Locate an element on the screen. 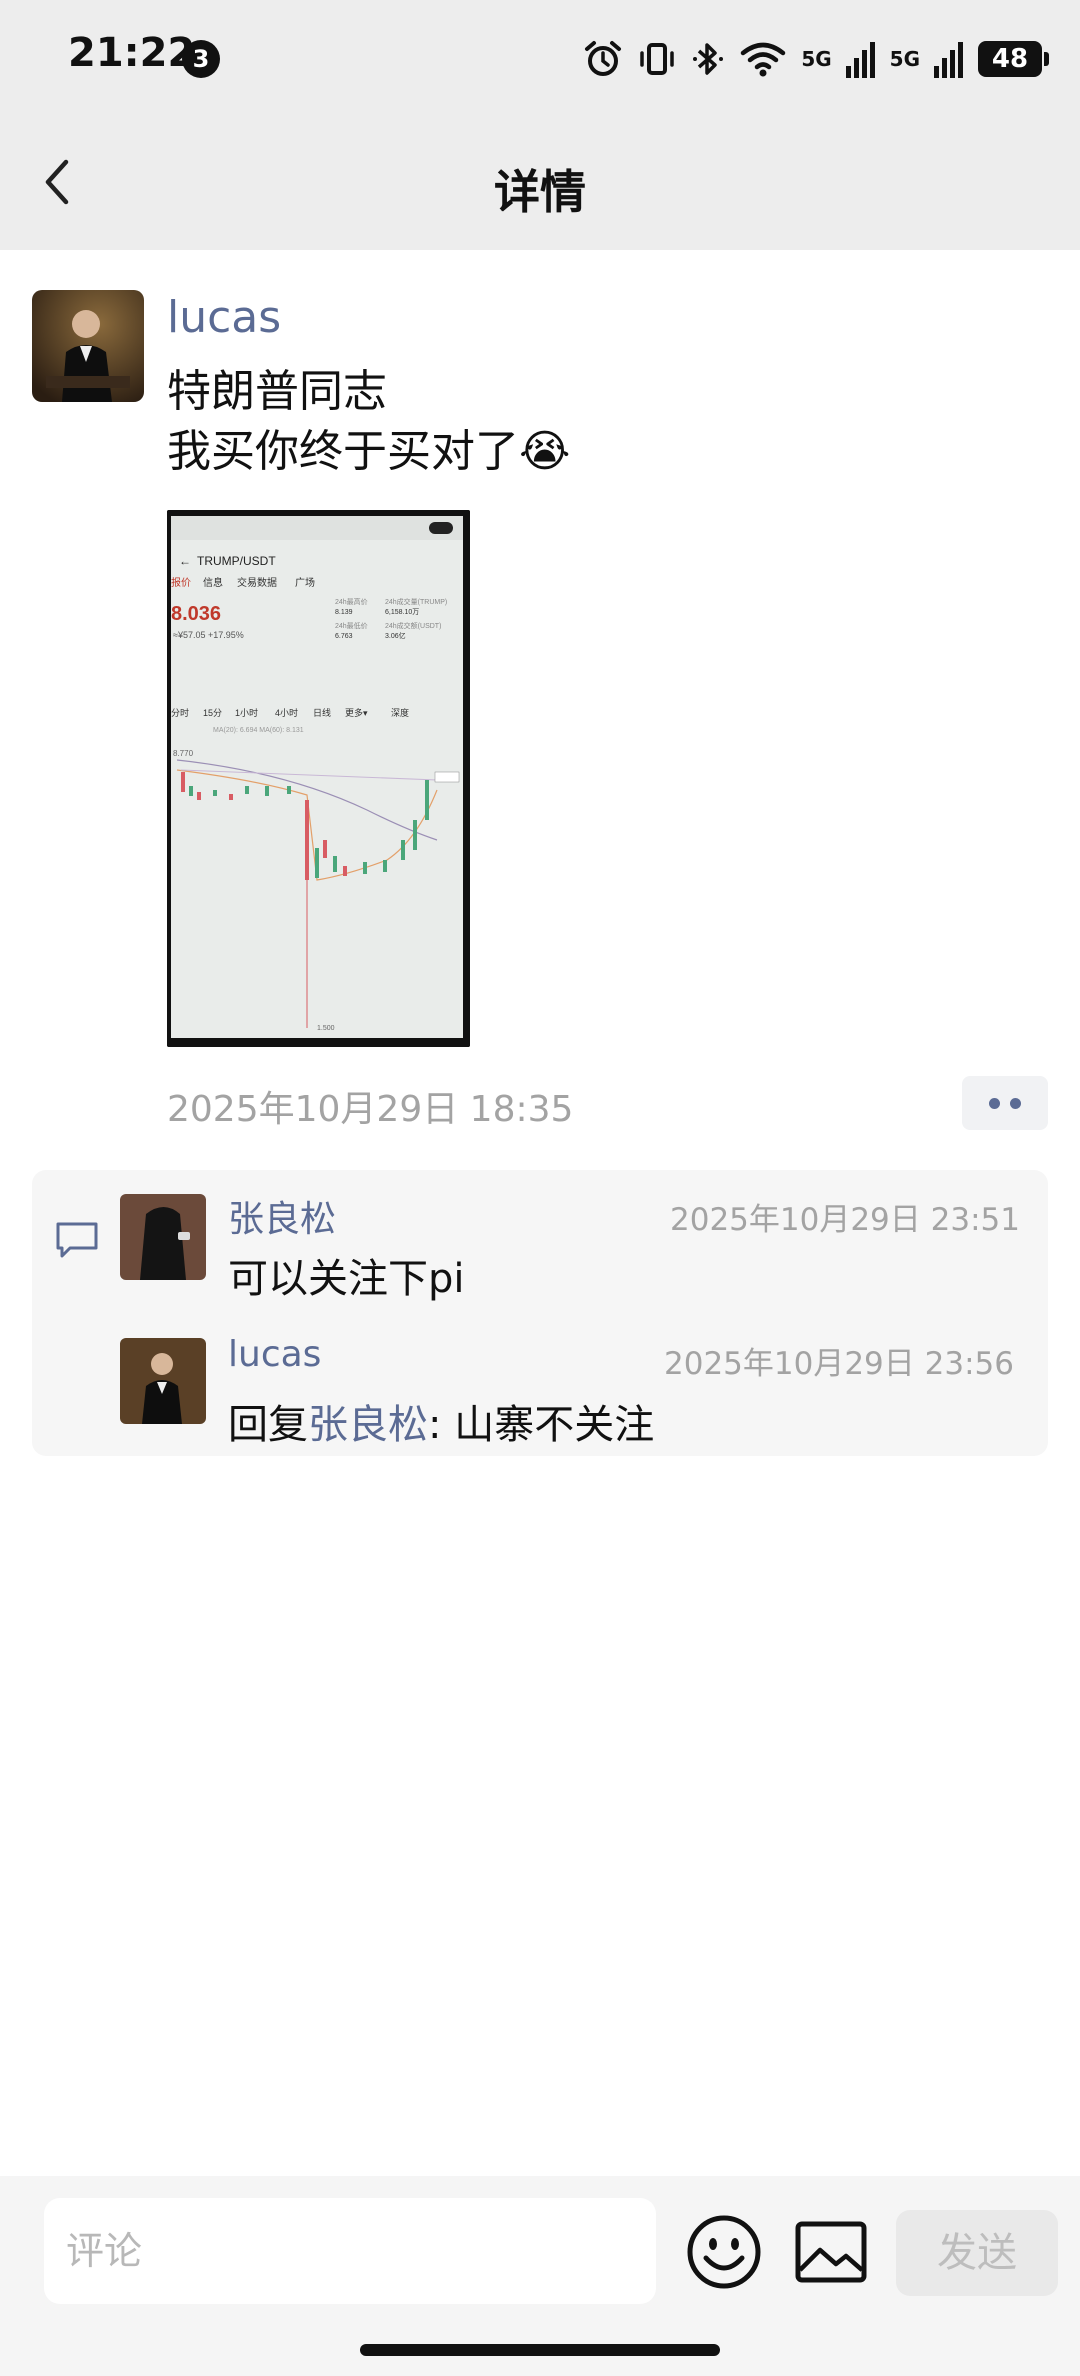 The width and height of the screenshot is (1080, 2376). battery-indicator: 48 is located at coordinates (1013, 59).